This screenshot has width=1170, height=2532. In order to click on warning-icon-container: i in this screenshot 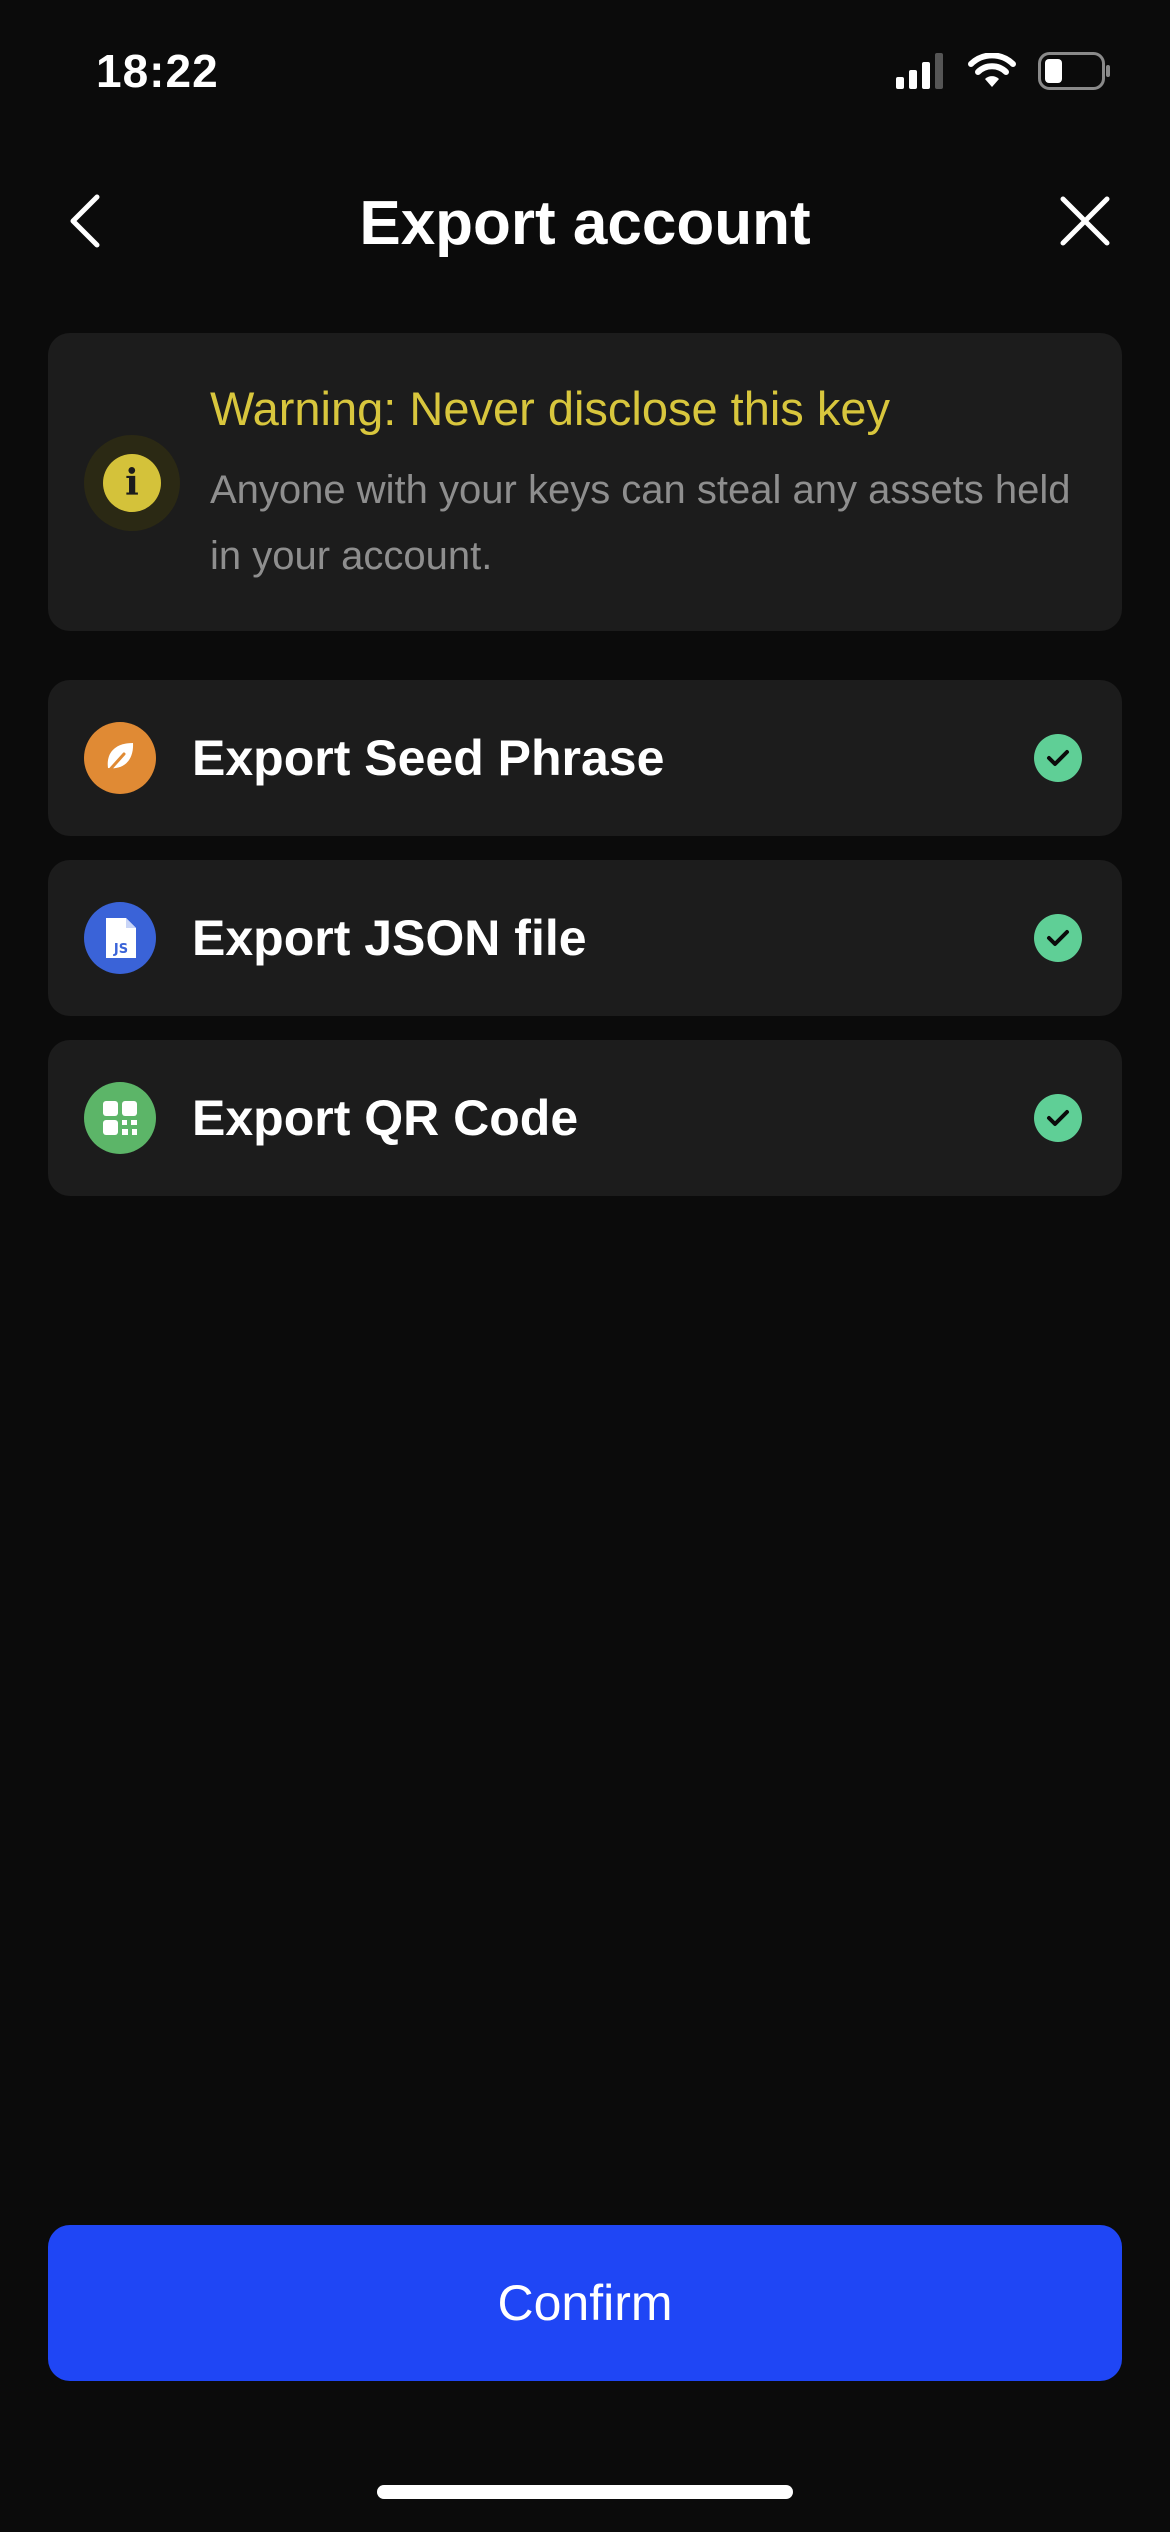, I will do `click(132, 483)`.